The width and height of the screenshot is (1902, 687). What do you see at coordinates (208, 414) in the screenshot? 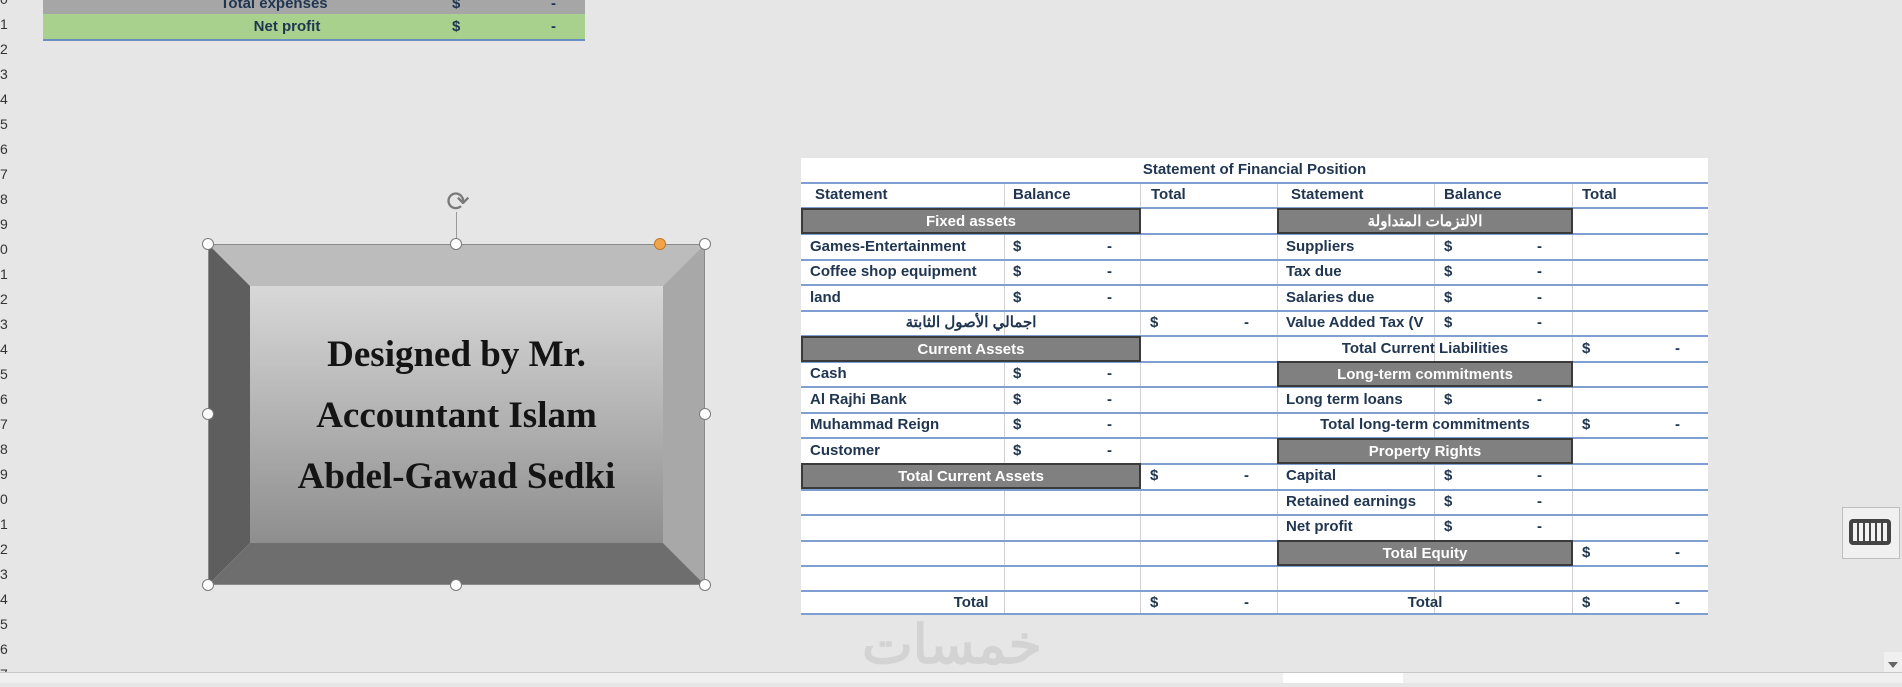
I see `resize-handle-left` at bounding box center [208, 414].